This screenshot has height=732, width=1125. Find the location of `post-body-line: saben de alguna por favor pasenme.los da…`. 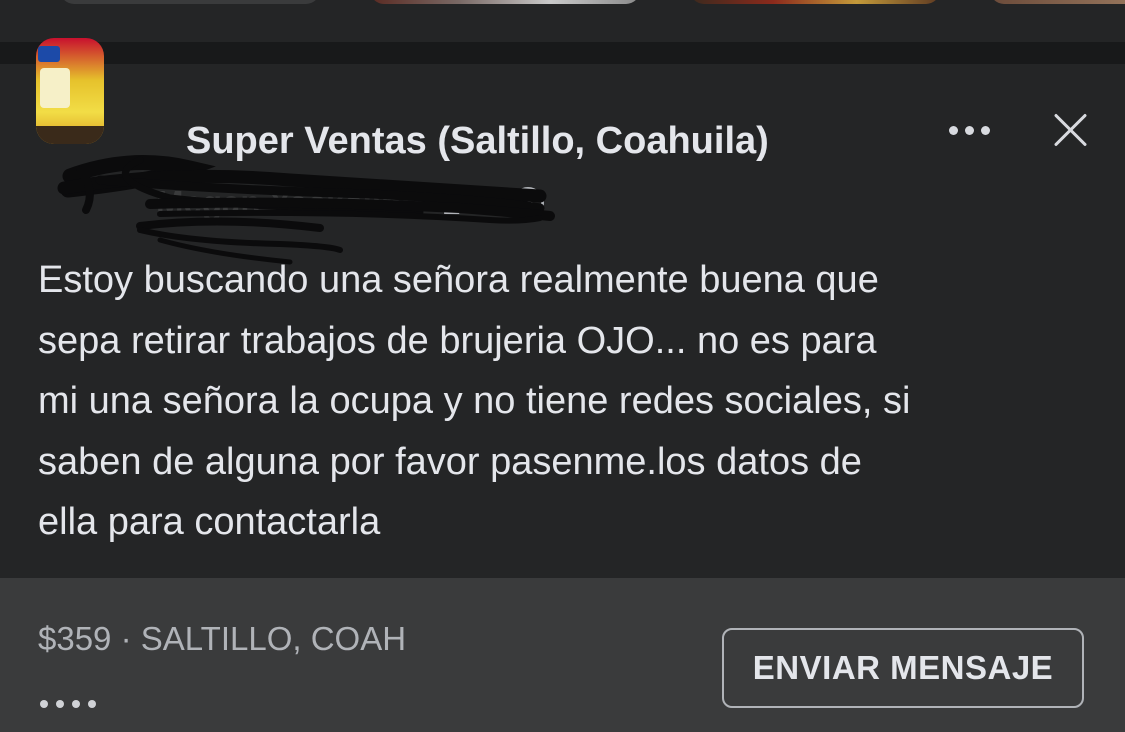

post-body-line: saben de alguna por favor pasenme.los da… is located at coordinates (450, 461).